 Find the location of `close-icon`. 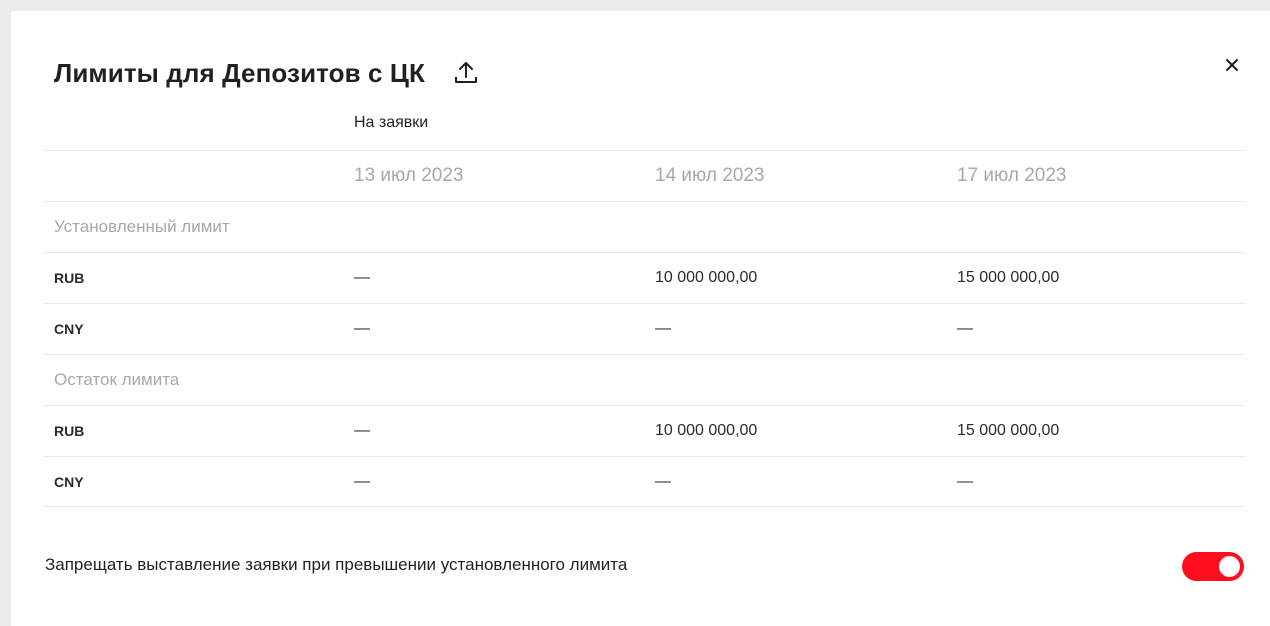

close-icon is located at coordinates (1232, 65).